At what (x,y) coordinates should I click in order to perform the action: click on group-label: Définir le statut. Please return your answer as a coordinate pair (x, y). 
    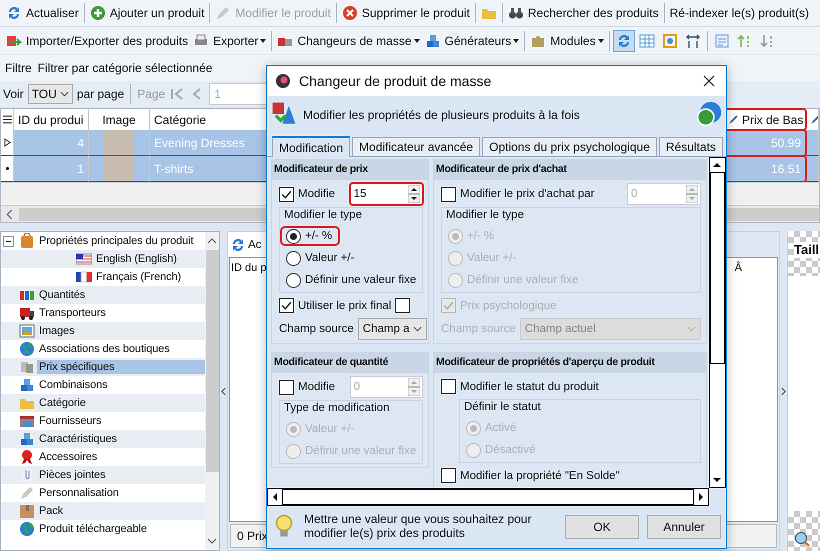
    Looking at the image, I should click on (503, 408).